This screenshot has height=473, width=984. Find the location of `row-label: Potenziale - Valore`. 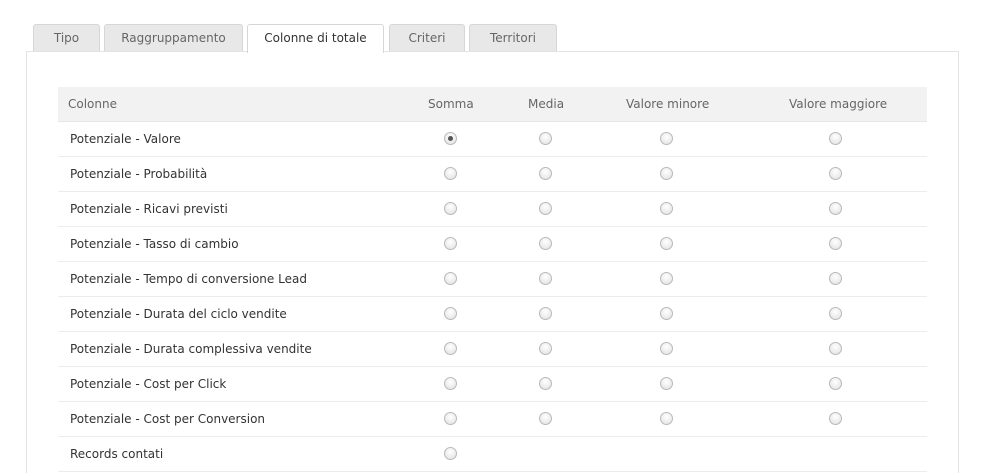

row-label: Potenziale - Valore is located at coordinates (125, 139).